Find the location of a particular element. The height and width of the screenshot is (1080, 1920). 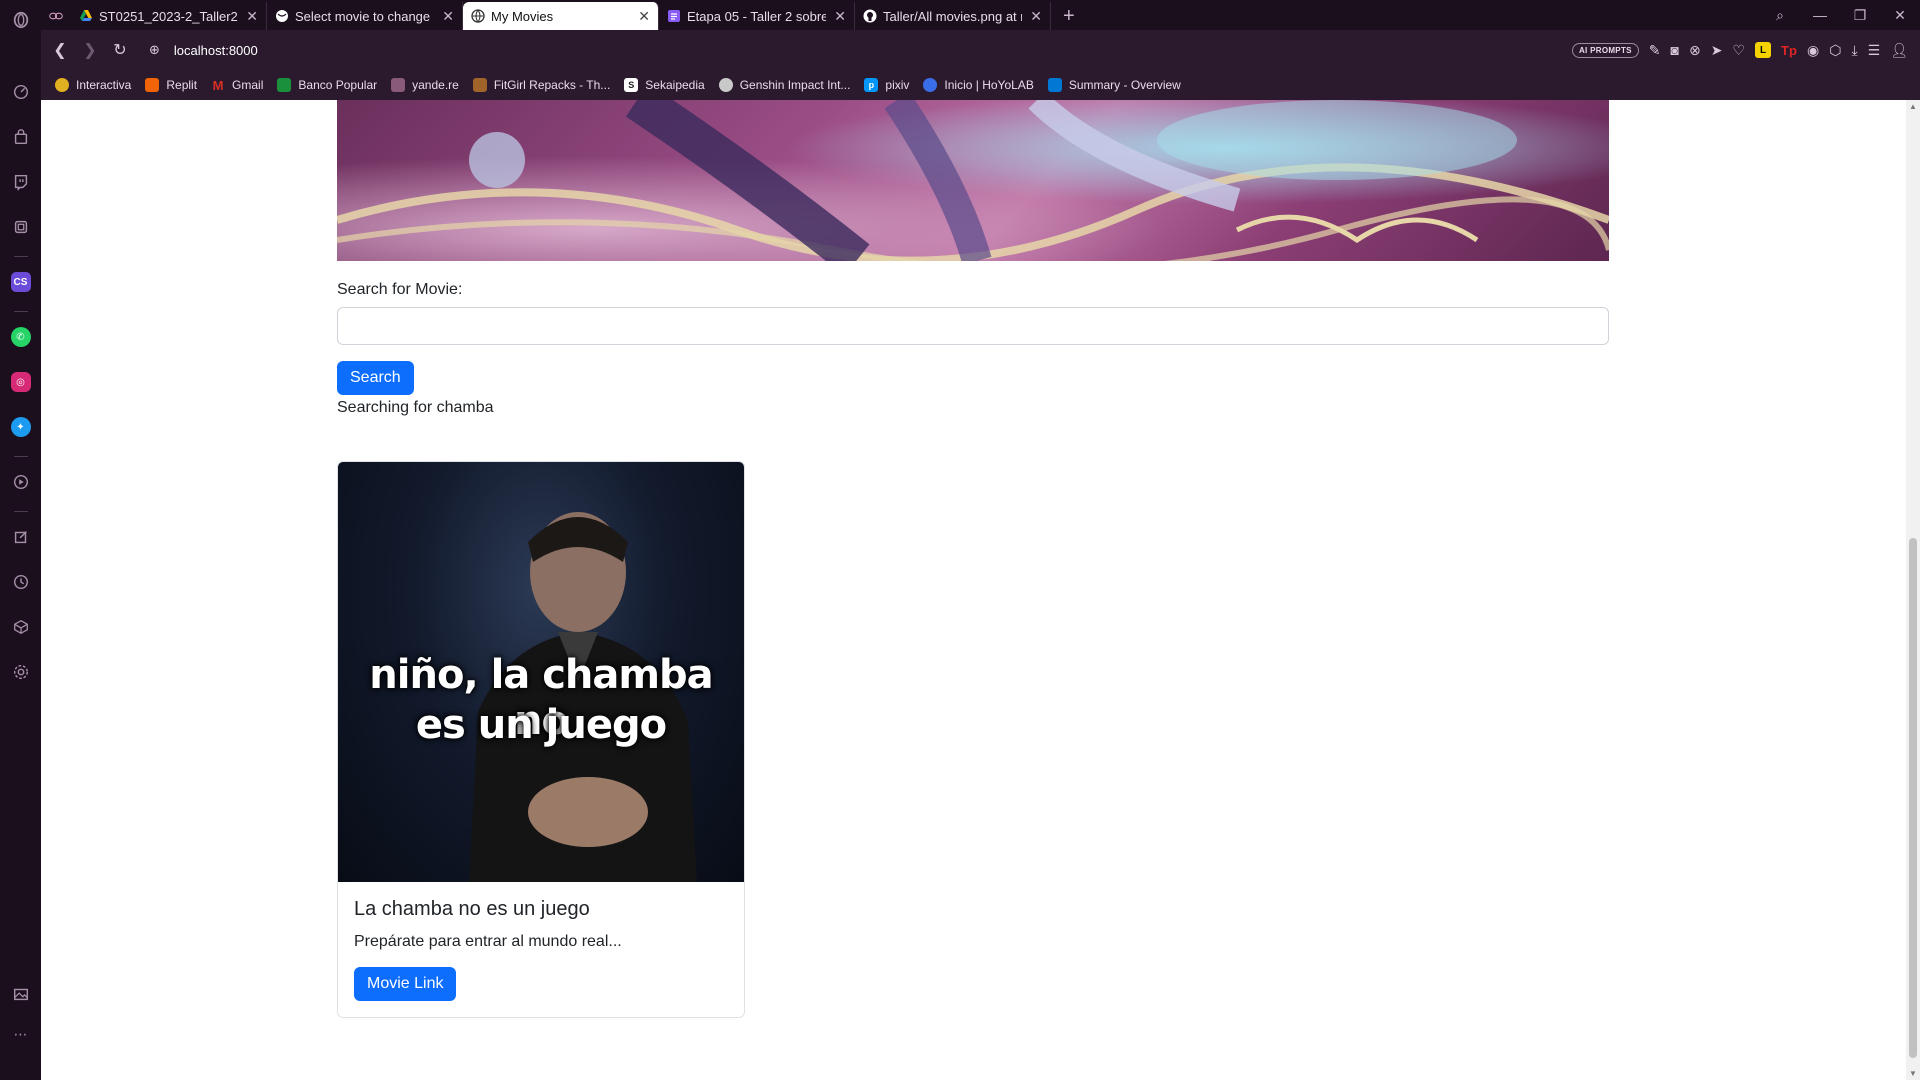

tab-title: Select movie to change | D is located at coordinates (364, 16).